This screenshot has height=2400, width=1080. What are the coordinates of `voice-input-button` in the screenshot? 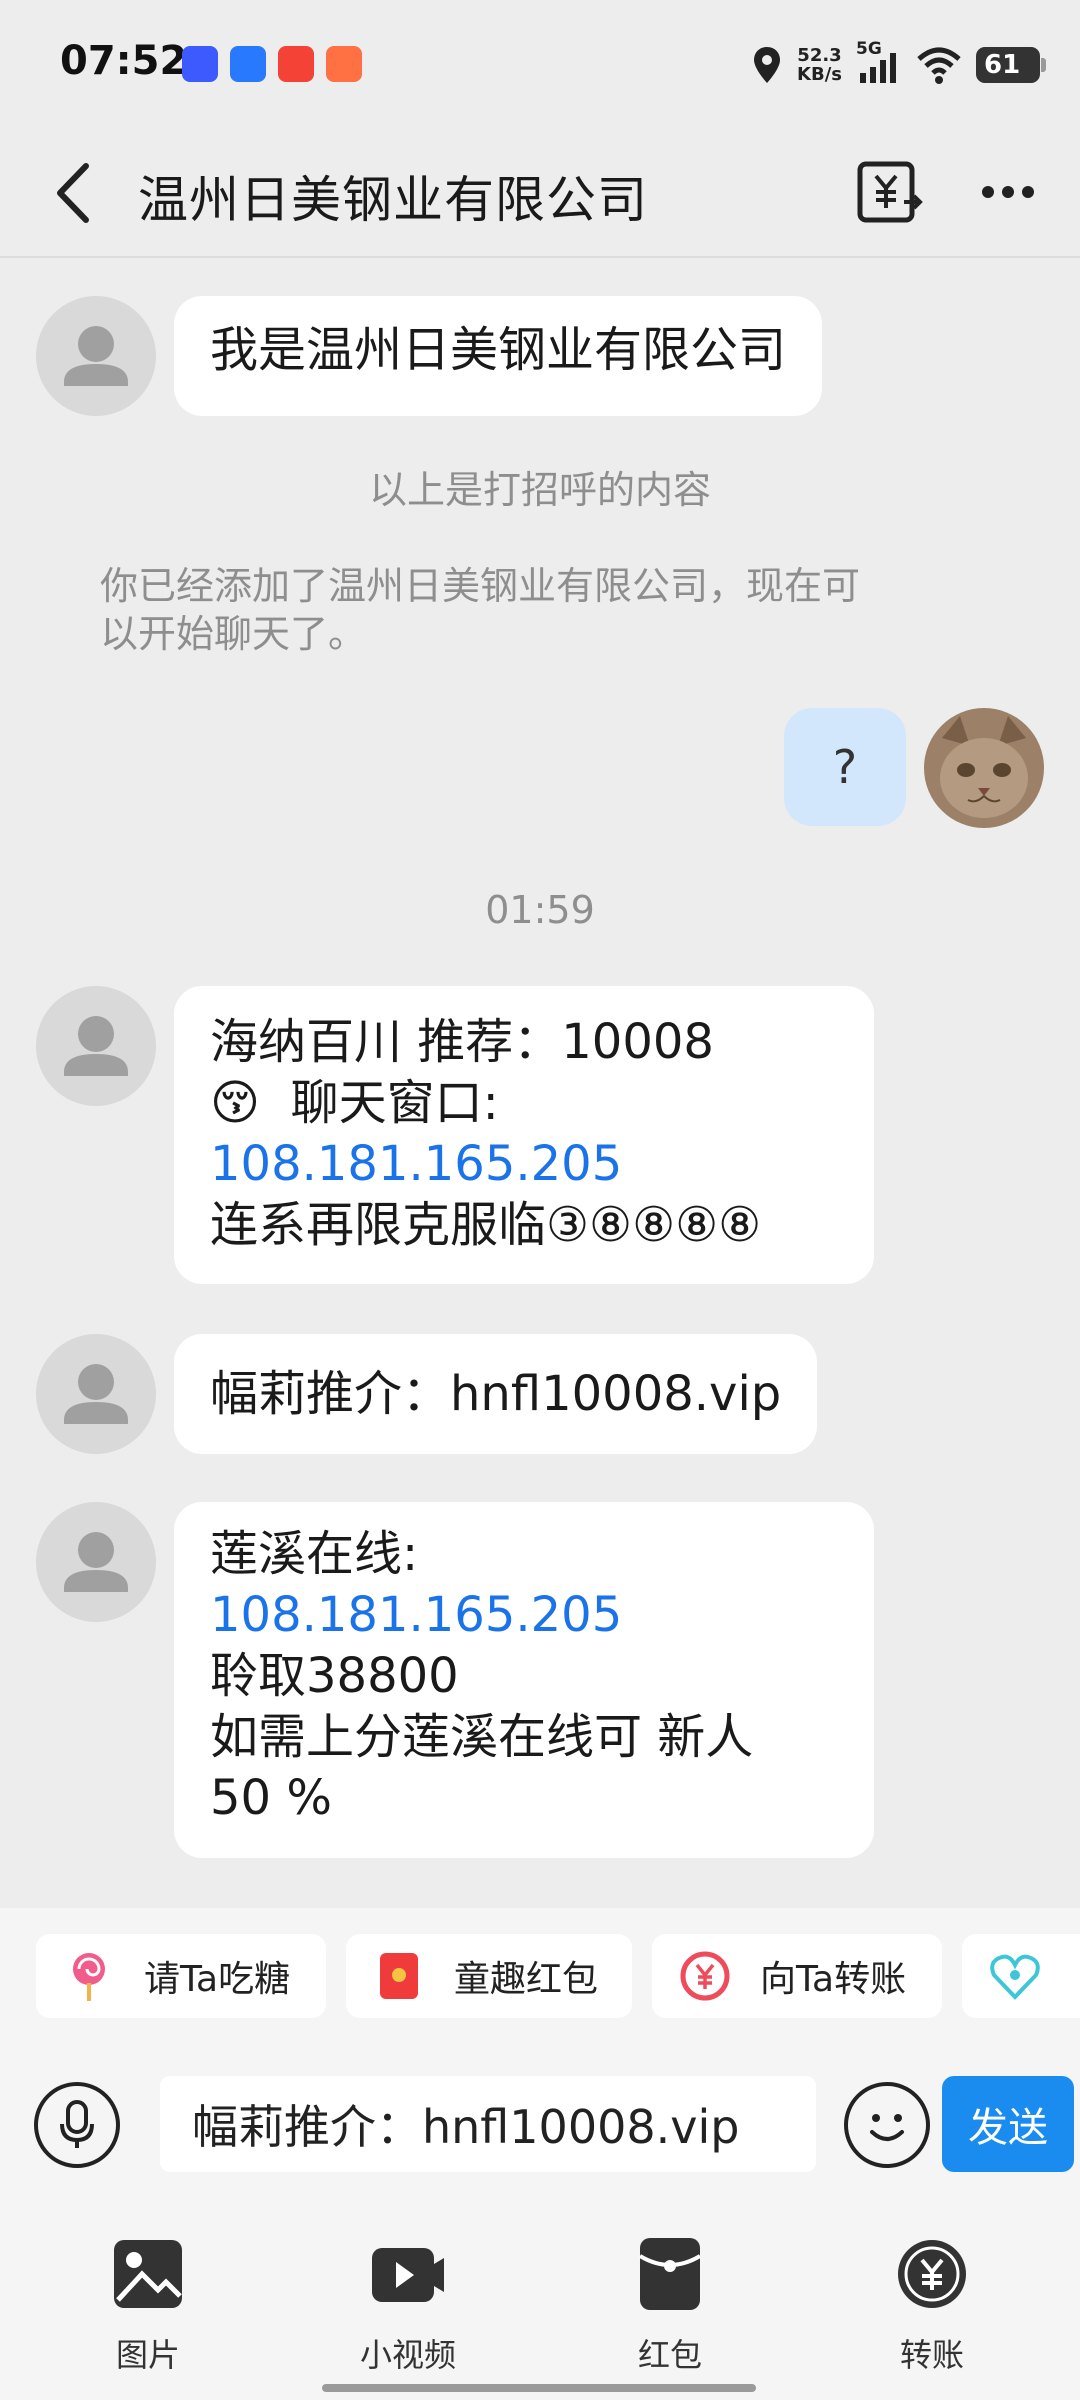 It's located at (77, 2125).